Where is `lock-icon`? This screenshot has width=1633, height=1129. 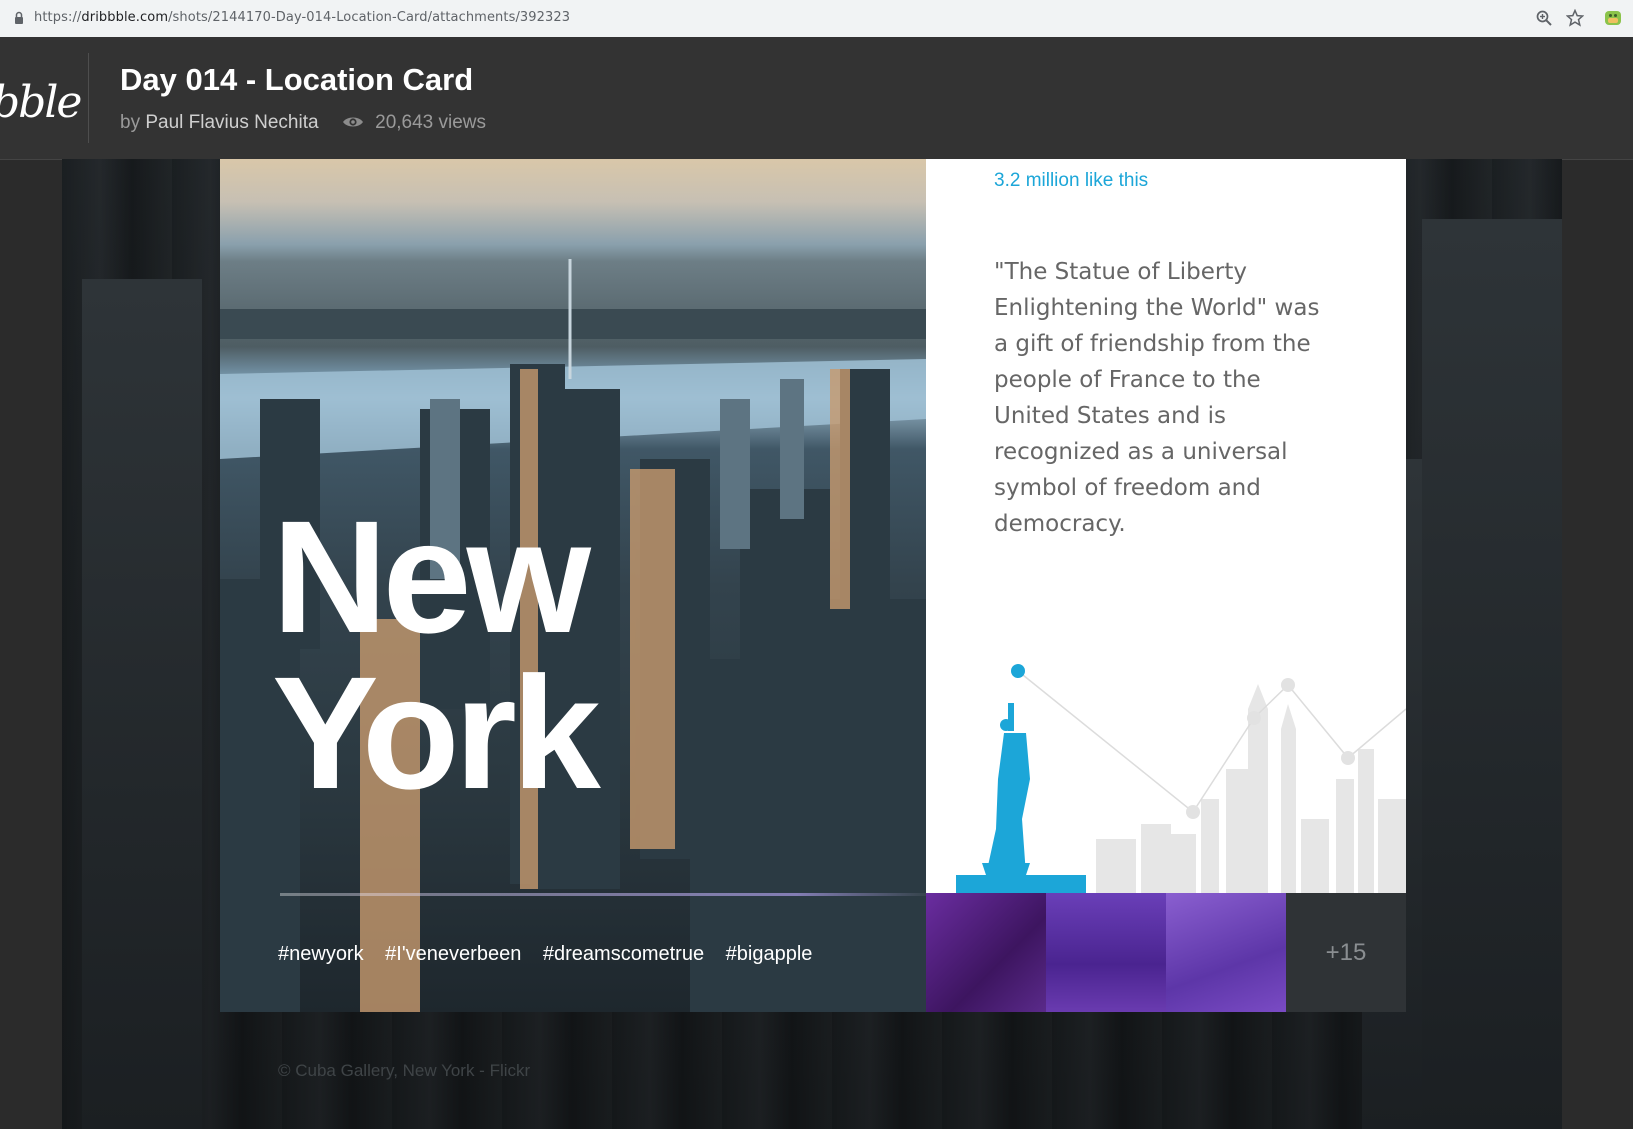
lock-icon is located at coordinates (19, 17).